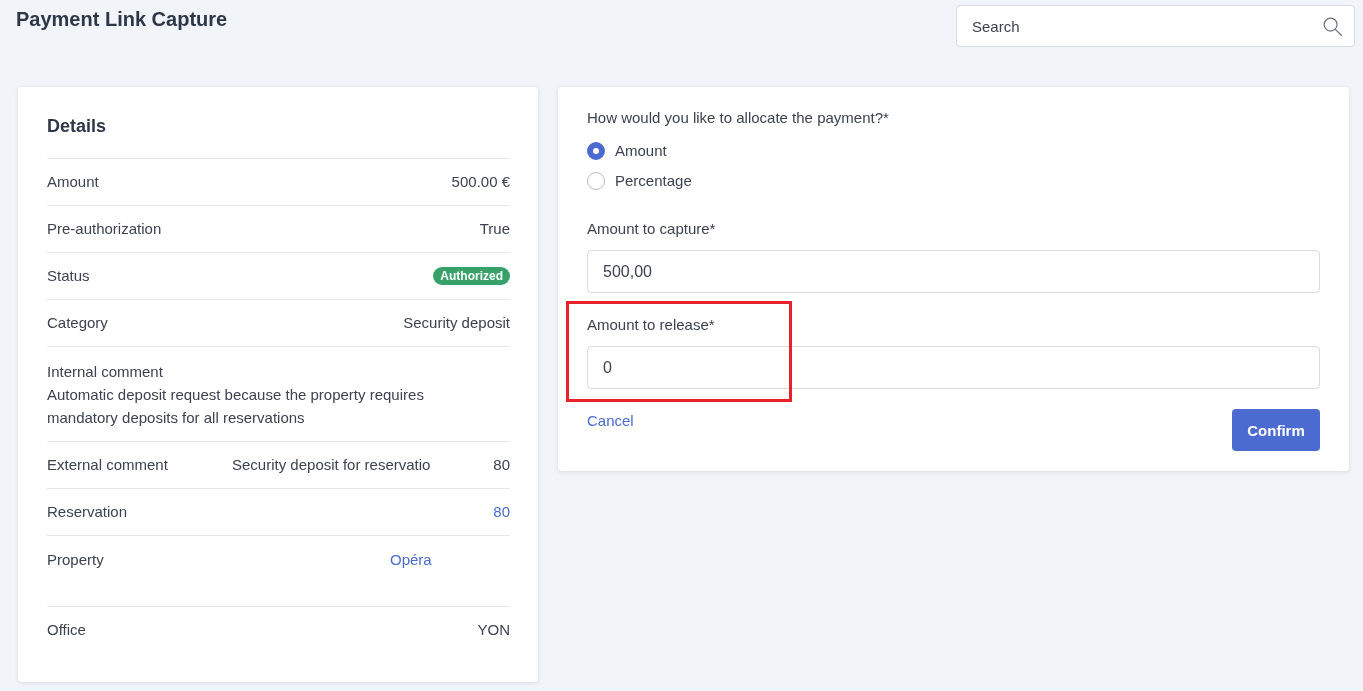  I want to click on confirm-button: Confirm, so click(1276, 430).